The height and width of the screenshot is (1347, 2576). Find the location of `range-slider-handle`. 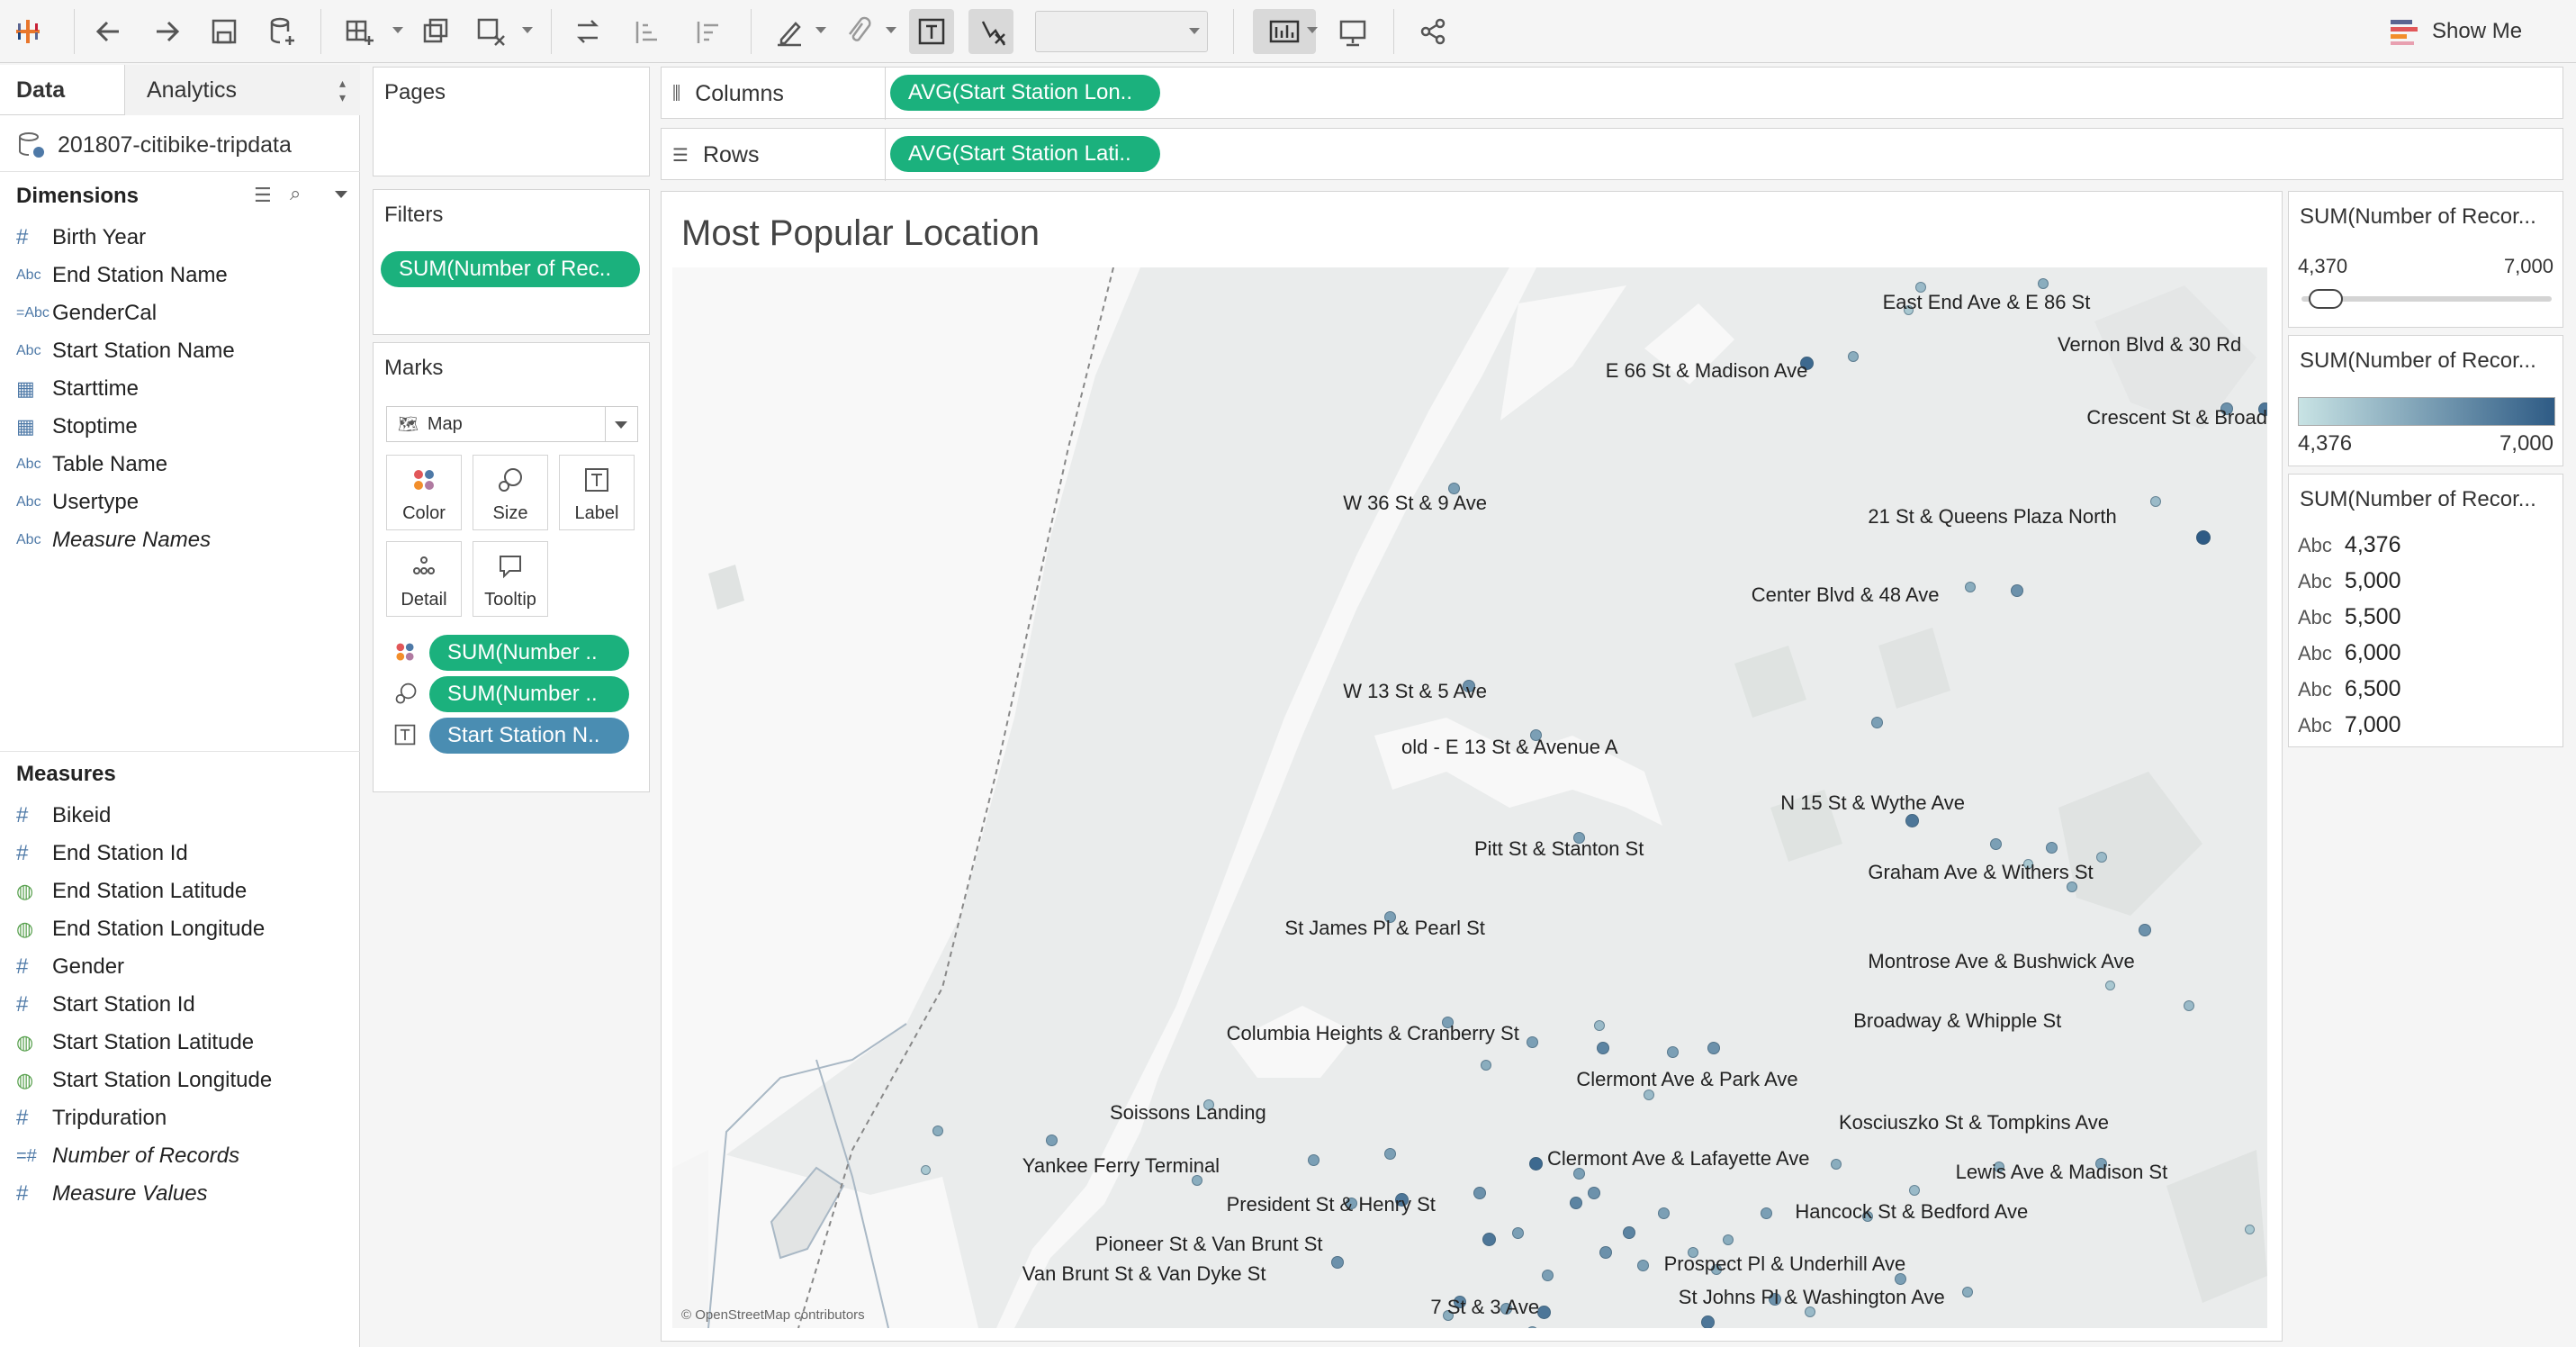

range-slider-handle is located at coordinates (2326, 299).